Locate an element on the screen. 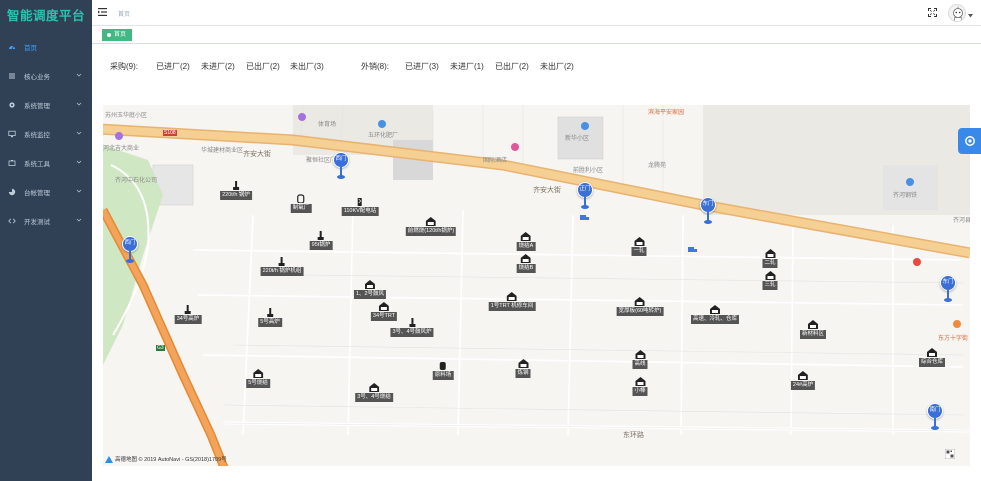 The width and height of the screenshot is (981, 481). hamburger-icon is located at coordinates (102, 12).